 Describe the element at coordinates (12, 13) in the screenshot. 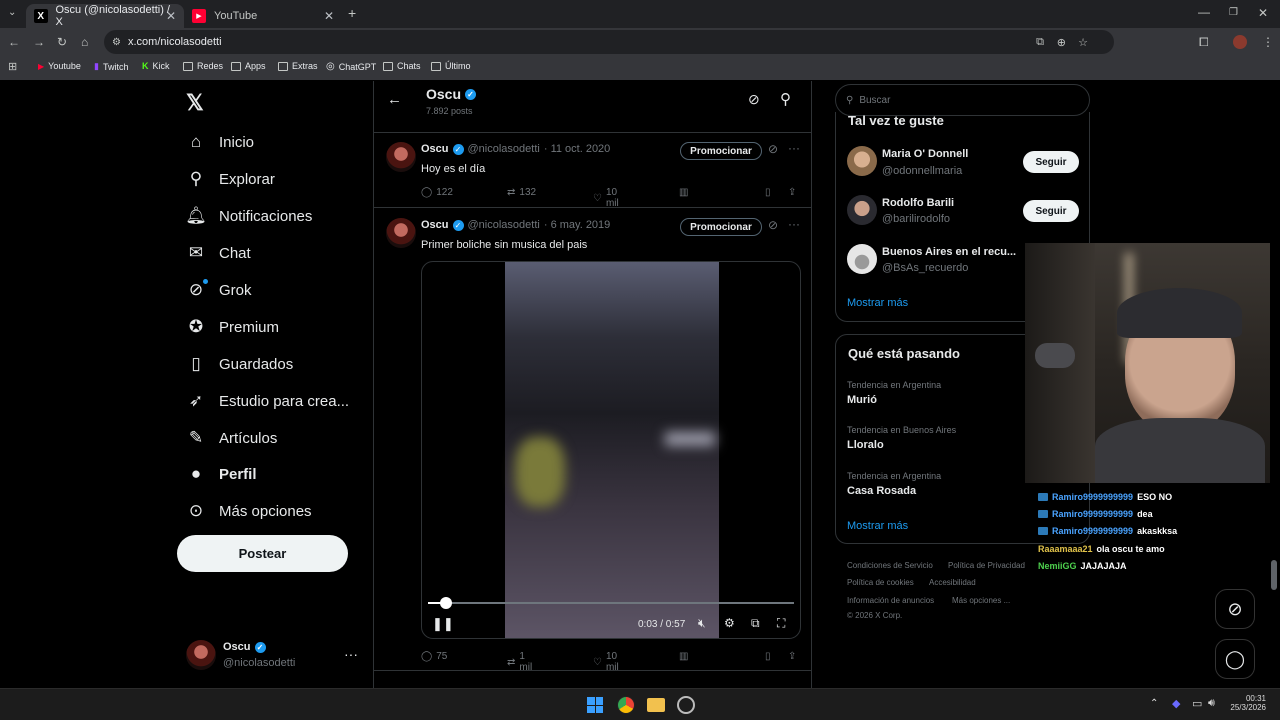

I see `tab-search-icon: ⌄` at that location.